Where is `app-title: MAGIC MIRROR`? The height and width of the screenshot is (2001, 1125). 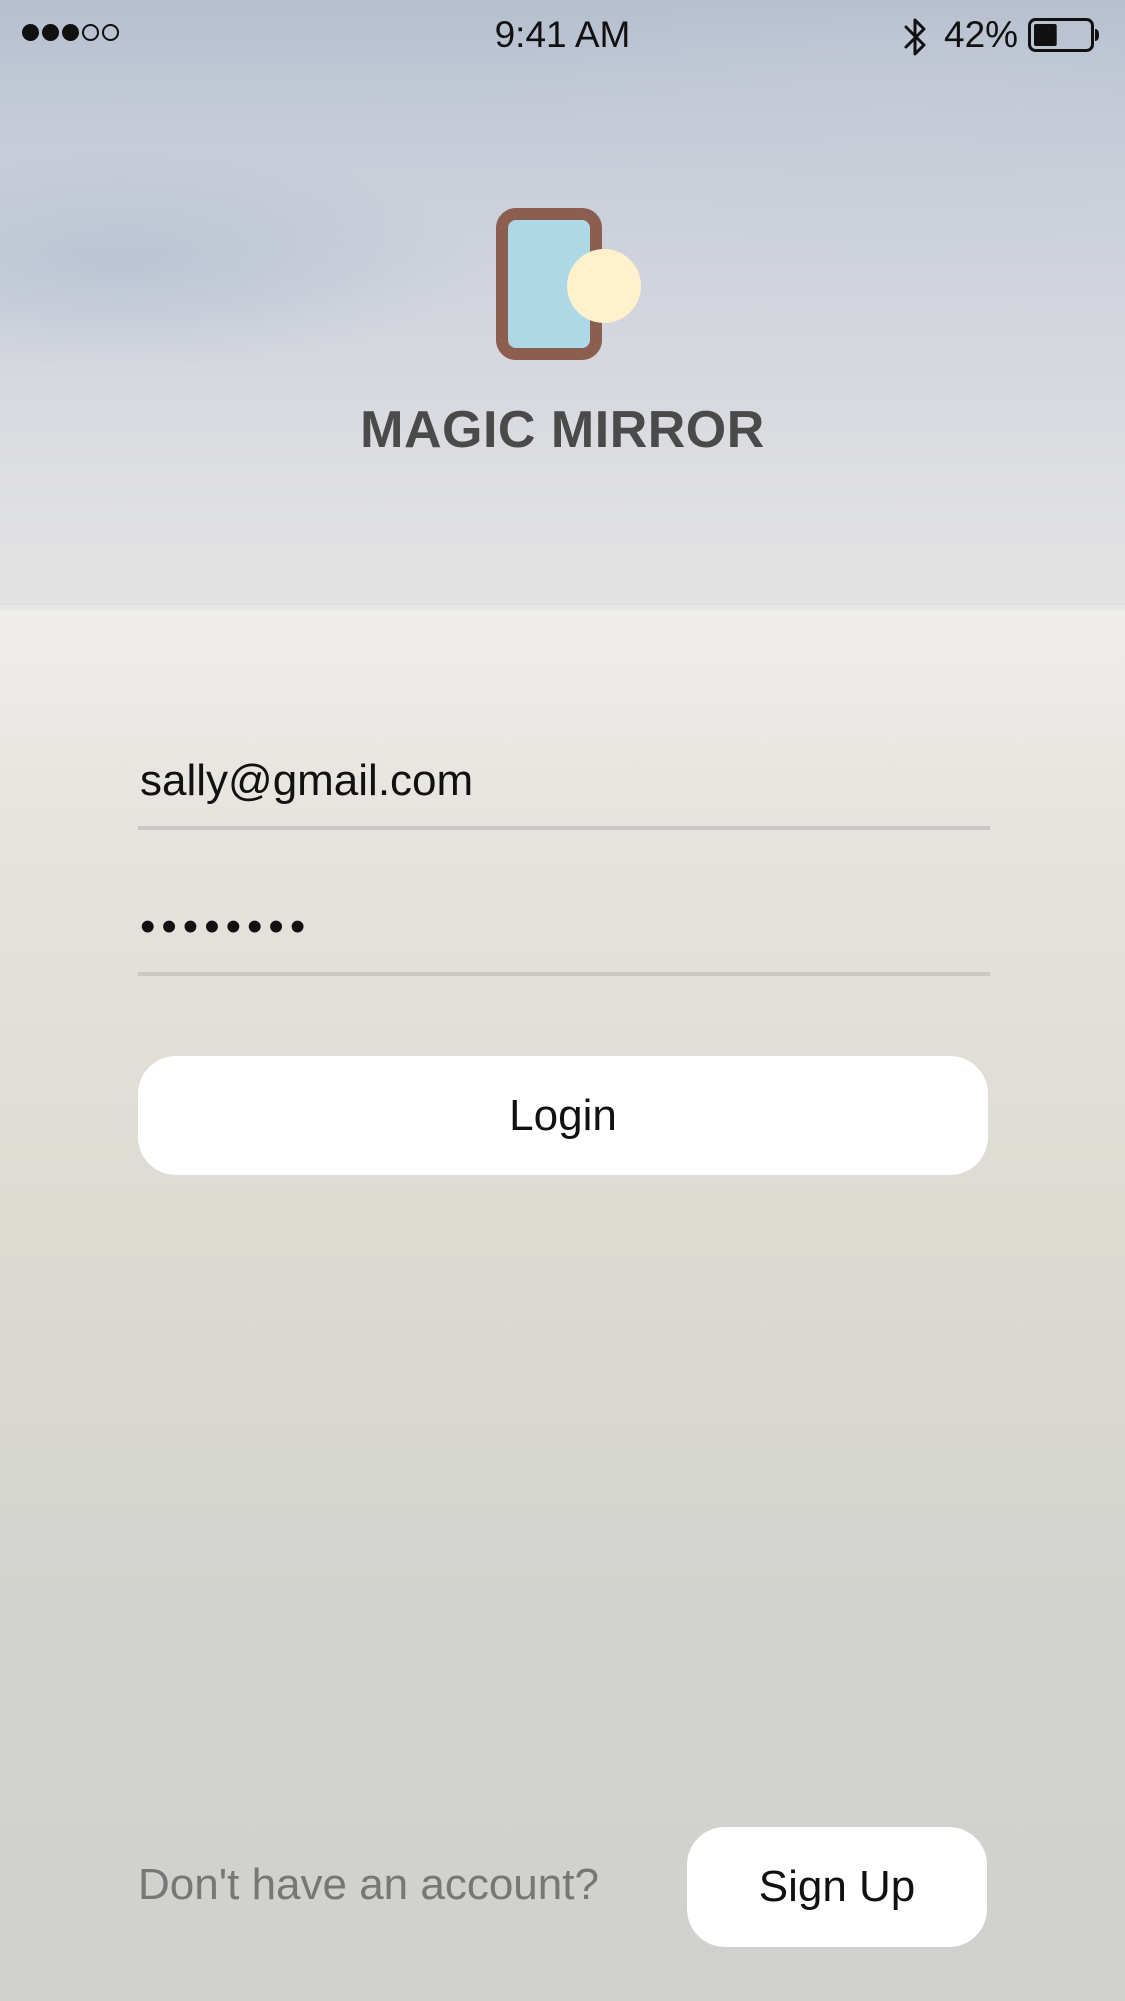
app-title: MAGIC MIRROR is located at coordinates (562, 430).